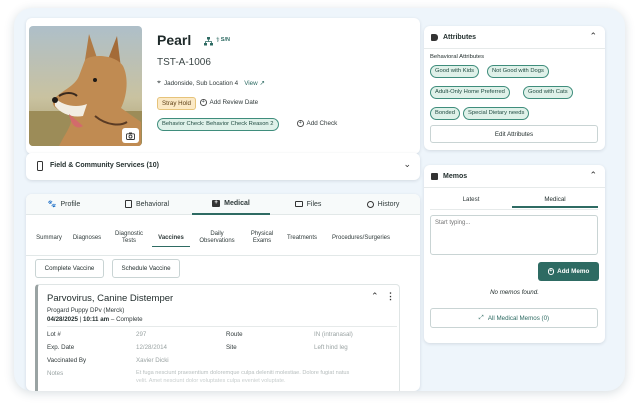 This screenshot has width=639, height=413. Describe the element at coordinates (174, 40) in the screenshot. I see `pet-name: Pearl` at that location.